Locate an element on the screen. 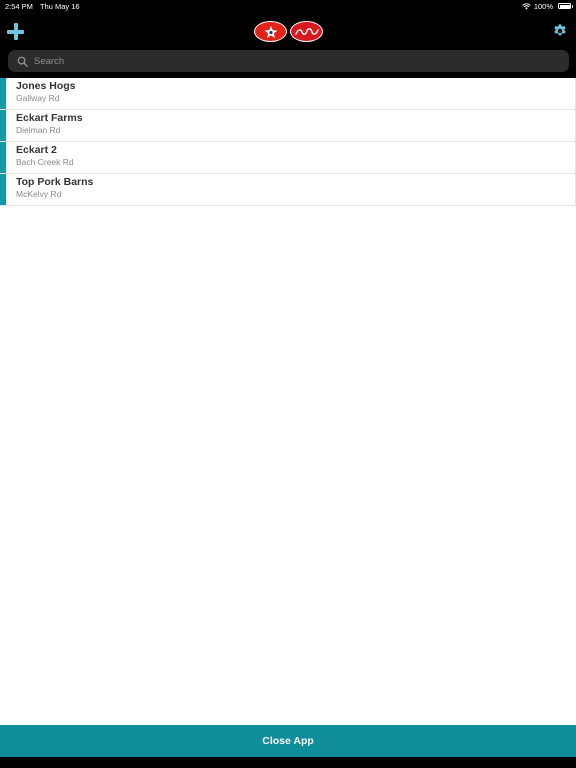  list-item: Top Pork Barns McKelvy Rd is located at coordinates (288, 190).